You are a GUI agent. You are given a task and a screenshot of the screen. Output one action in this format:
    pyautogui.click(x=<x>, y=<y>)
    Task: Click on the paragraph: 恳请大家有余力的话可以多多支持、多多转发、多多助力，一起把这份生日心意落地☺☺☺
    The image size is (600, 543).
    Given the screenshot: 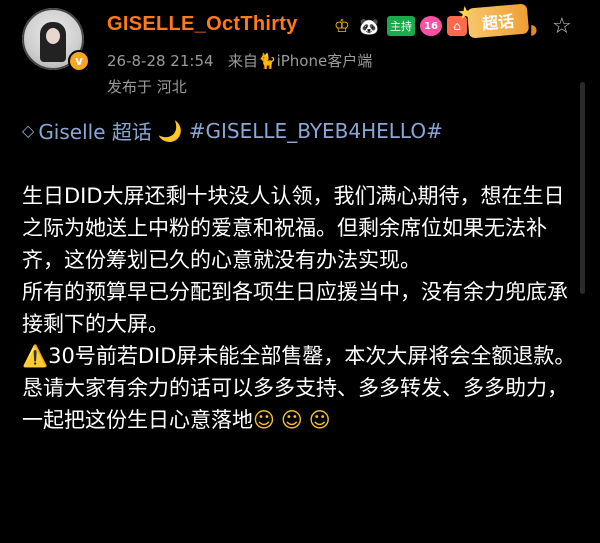 What is the action you would take?
    pyautogui.click(x=302, y=404)
    